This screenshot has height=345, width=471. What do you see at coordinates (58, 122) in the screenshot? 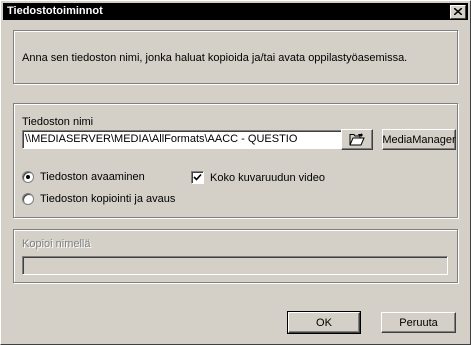
I see `file-name-label: Tiedoston nimi` at bounding box center [58, 122].